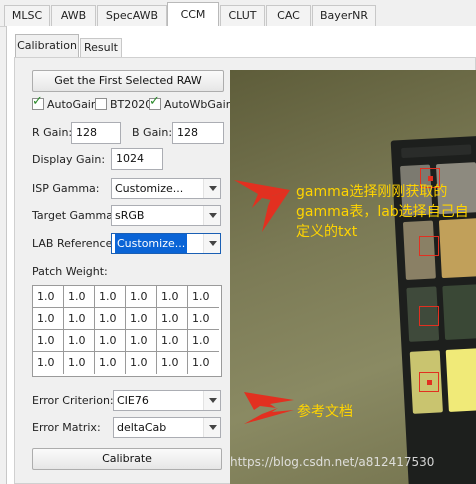 The height and width of the screenshot is (484, 476). Describe the element at coordinates (152, 132) in the screenshot. I see `b-gain-label: B Gain:` at that location.